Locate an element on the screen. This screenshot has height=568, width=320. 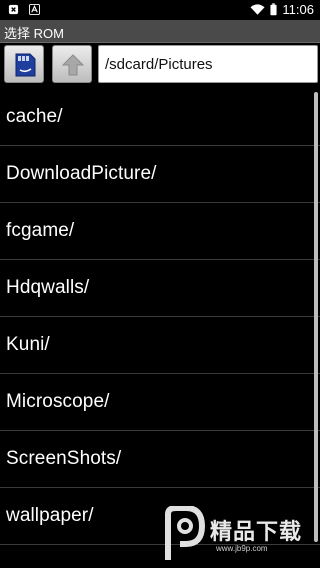
list-item-label: Kuni/ is located at coordinates (28, 344).